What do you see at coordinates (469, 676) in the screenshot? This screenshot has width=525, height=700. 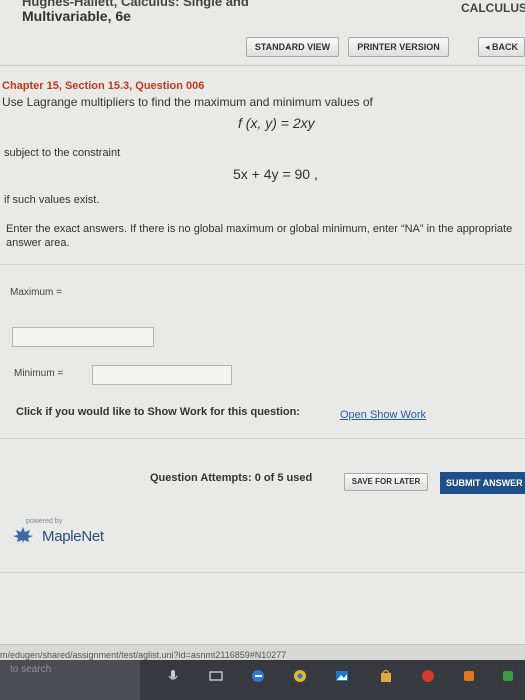 I see `orange-app-icon` at bounding box center [469, 676].